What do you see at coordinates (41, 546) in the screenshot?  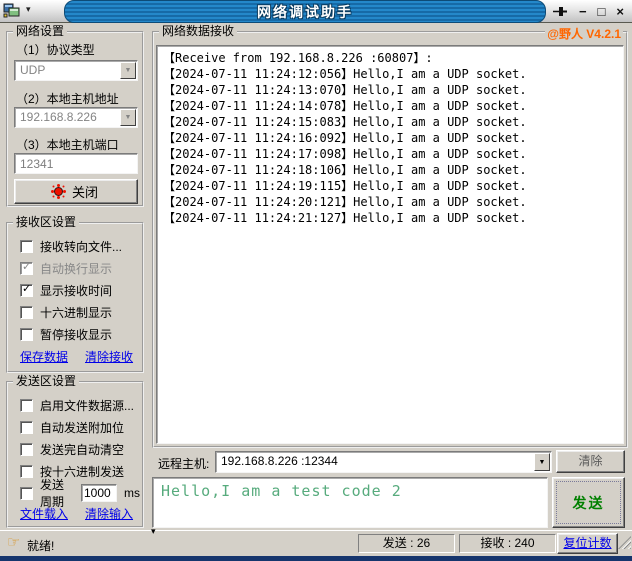 I see `status-text: 就绪!` at bounding box center [41, 546].